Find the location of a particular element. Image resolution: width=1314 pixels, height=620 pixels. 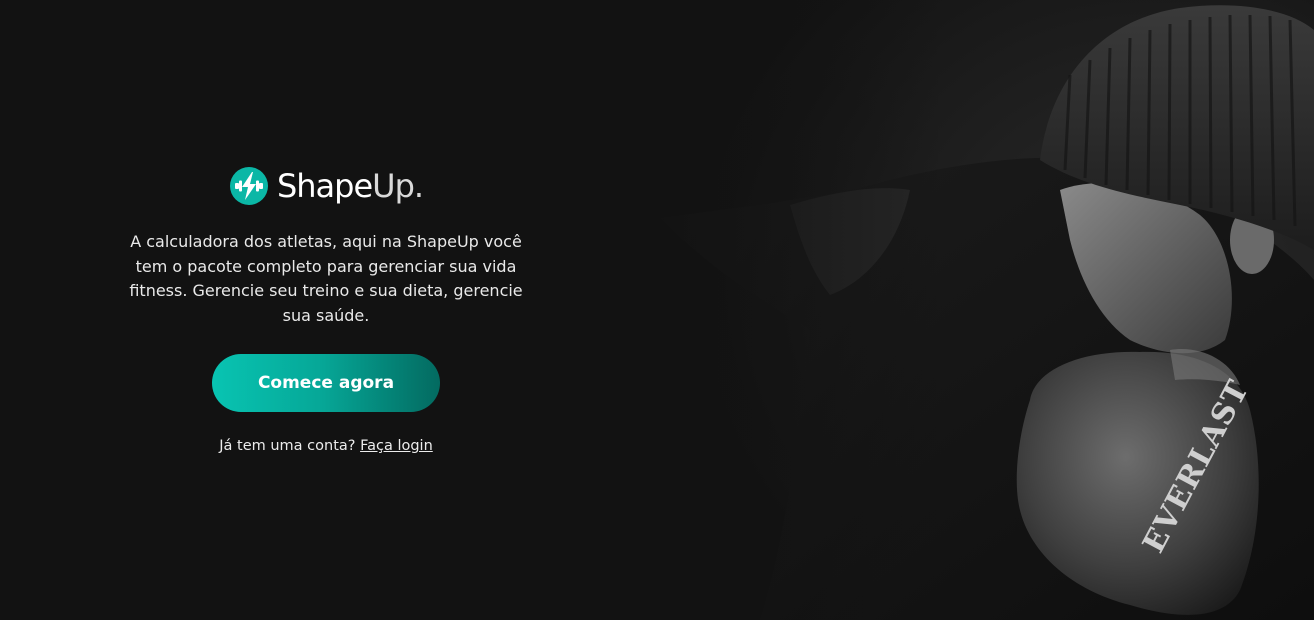

login-link: Faça login is located at coordinates (396, 446).